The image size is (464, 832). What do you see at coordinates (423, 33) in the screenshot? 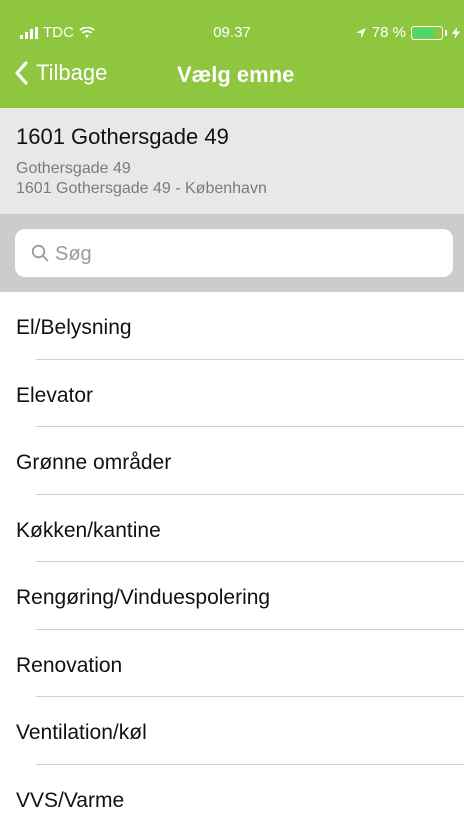
I see `battery-fill` at bounding box center [423, 33].